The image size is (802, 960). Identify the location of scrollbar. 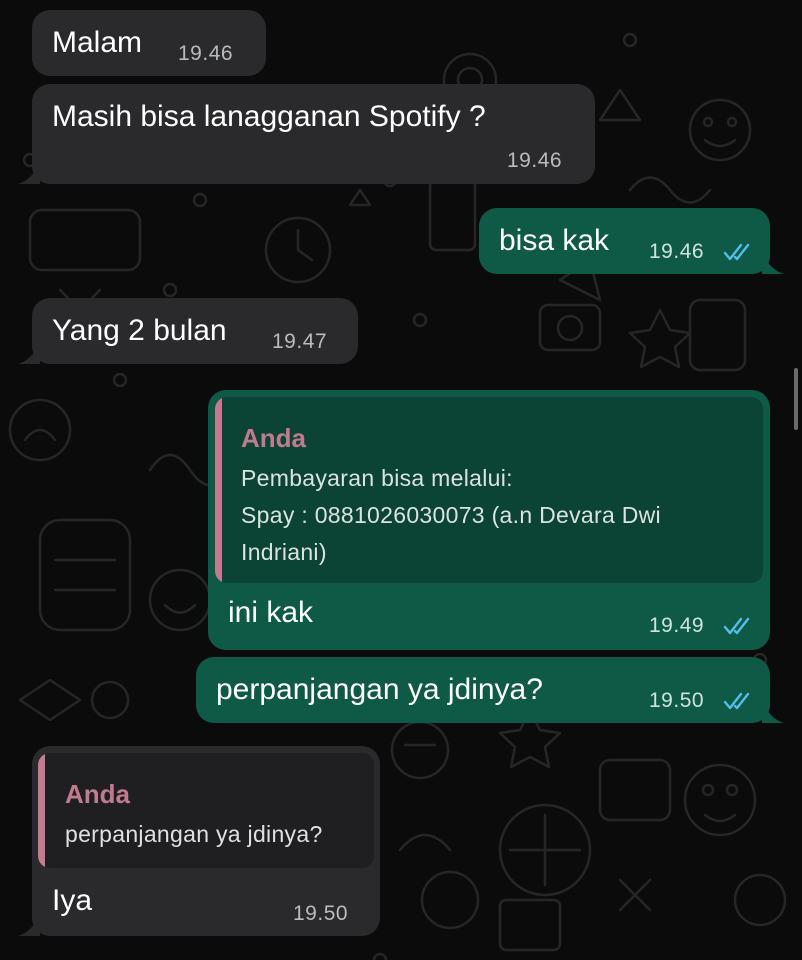
(796, 399).